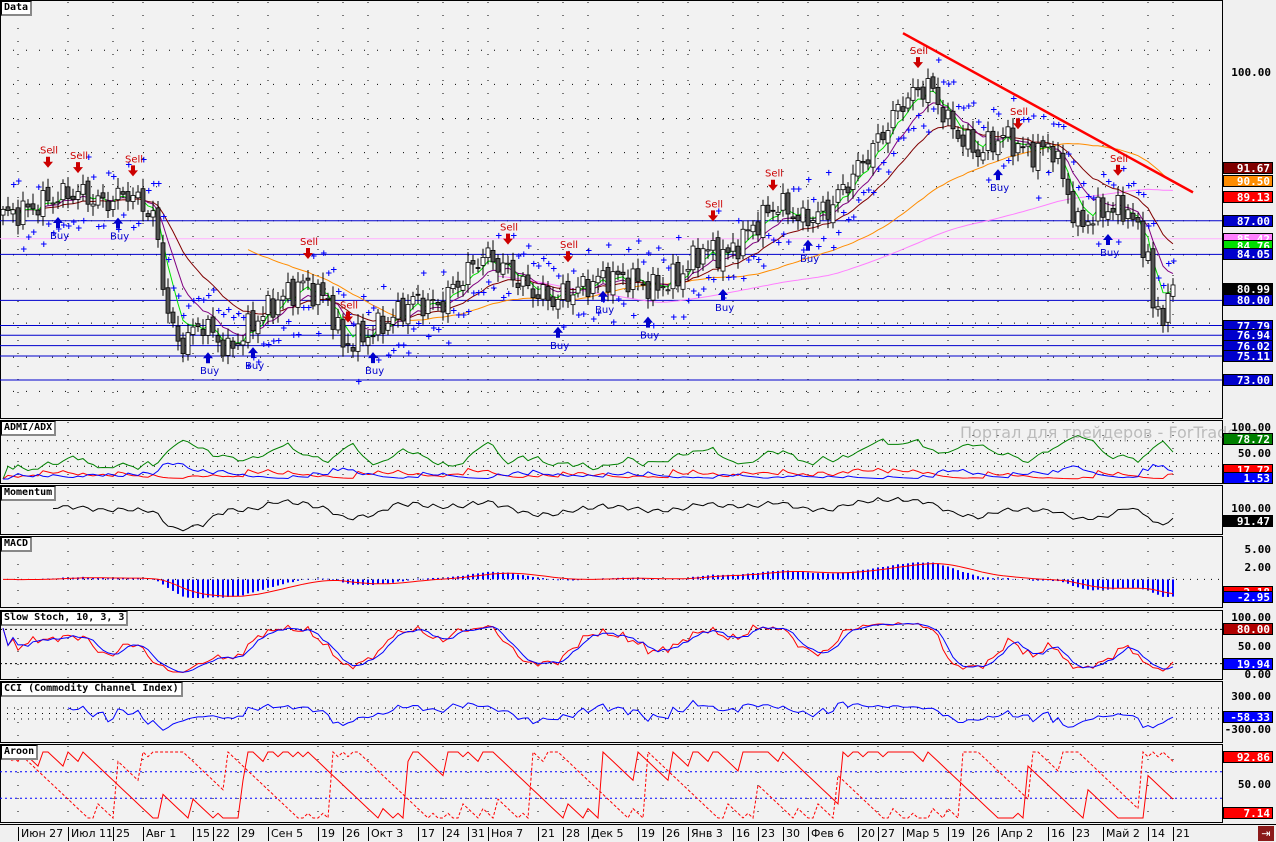 Image resolution: width=1276 pixels, height=842 pixels. Describe the element at coordinates (791, 834) in the screenshot. I see `date-label: 30` at that location.